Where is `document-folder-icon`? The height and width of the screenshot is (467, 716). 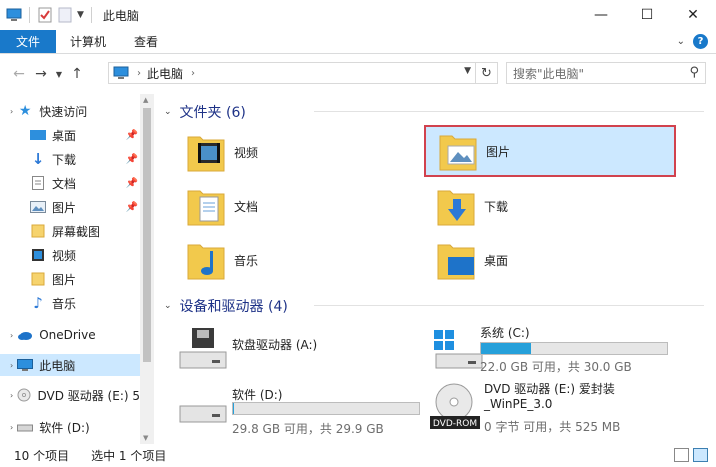
document-folder-icon is located at coordinates (206, 208).